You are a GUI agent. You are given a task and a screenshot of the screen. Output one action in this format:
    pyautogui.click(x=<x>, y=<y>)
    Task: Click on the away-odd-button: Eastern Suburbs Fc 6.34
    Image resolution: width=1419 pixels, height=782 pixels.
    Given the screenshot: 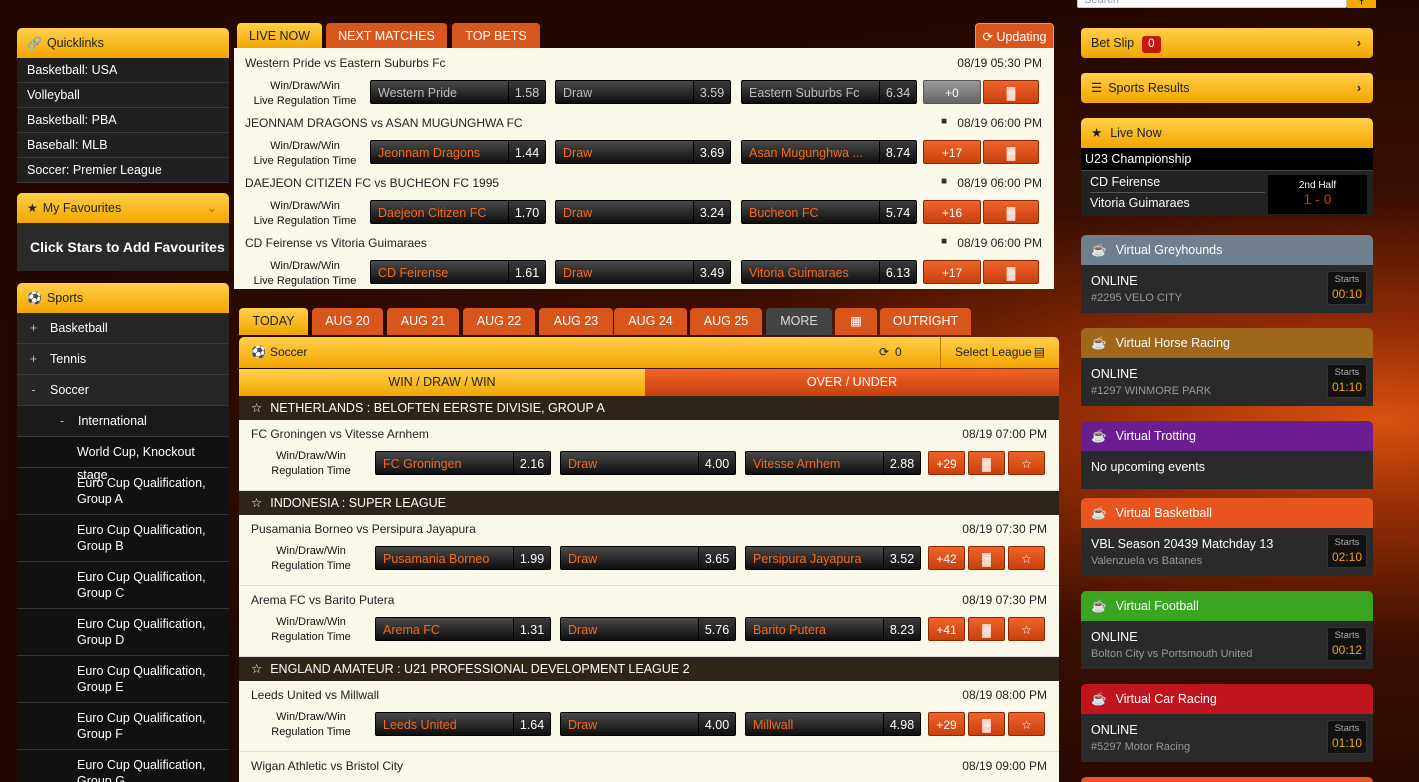 What is the action you would take?
    pyautogui.click(x=829, y=92)
    